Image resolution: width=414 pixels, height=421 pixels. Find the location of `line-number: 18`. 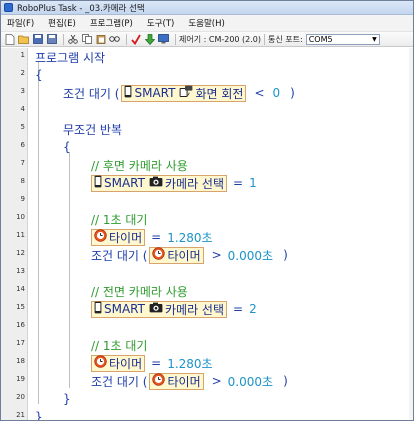

line-number: 18 is located at coordinates (20, 361).